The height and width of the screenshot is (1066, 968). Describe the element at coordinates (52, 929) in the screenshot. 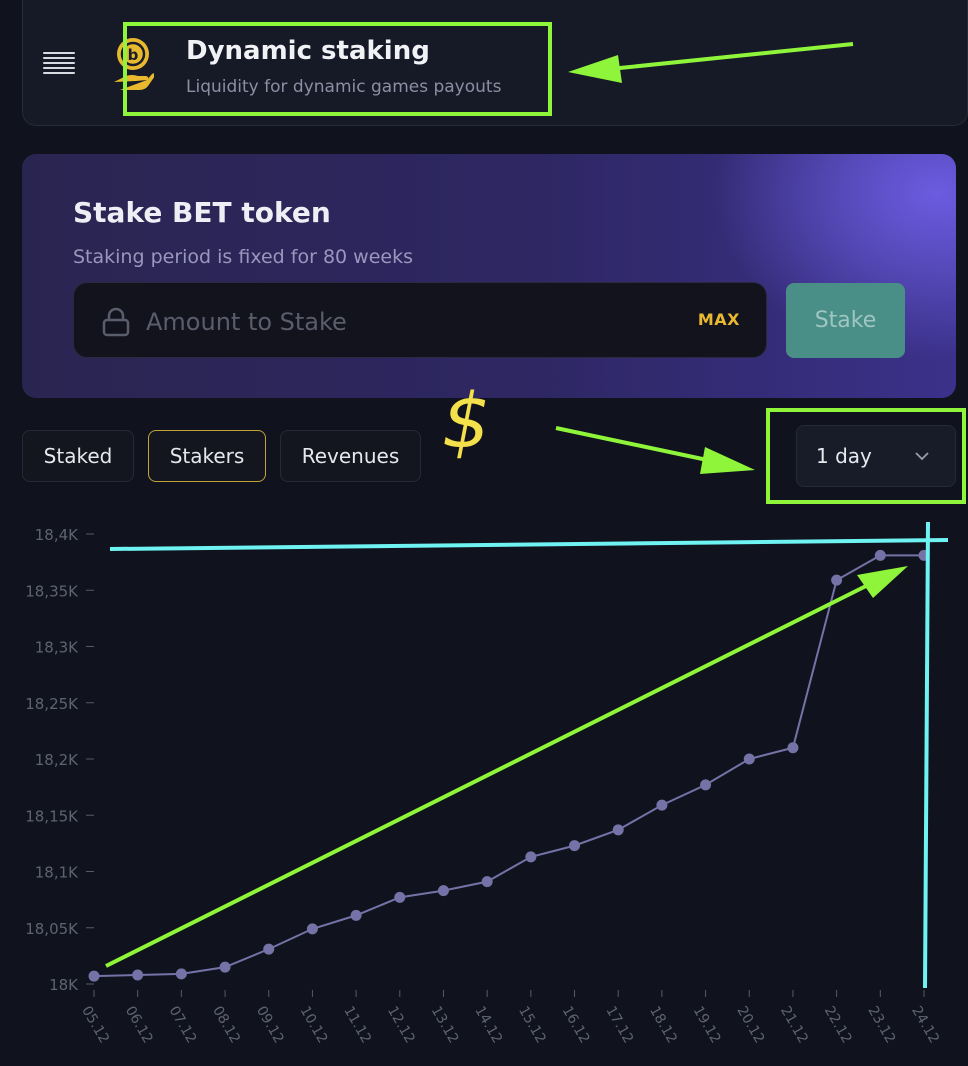

I see `y-tick-label: 18,05K` at that location.